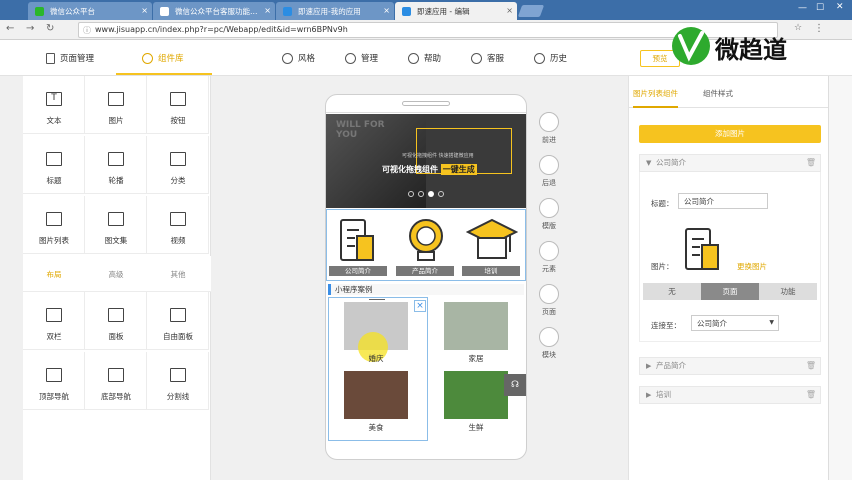  What do you see at coordinates (163, 58) in the screenshot?
I see `component-lib-tab: 组件库` at bounding box center [163, 58].